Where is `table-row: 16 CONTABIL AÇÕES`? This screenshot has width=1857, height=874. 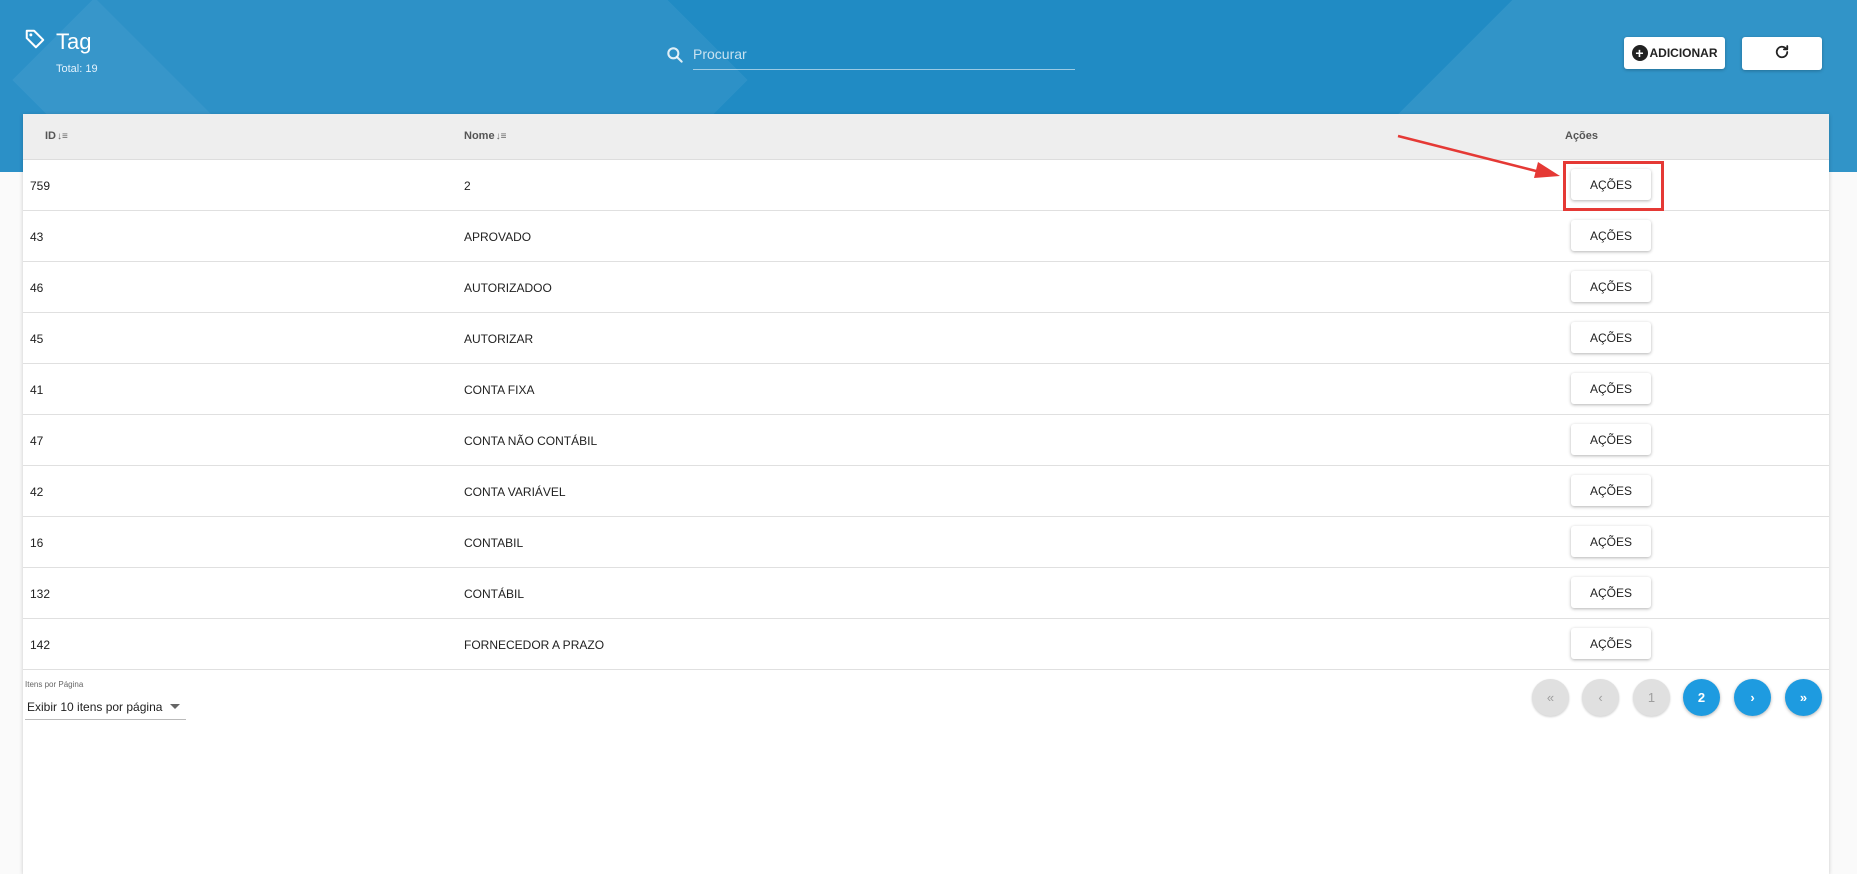 table-row: 16 CONTABIL AÇÕES is located at coordinates (926, 542).